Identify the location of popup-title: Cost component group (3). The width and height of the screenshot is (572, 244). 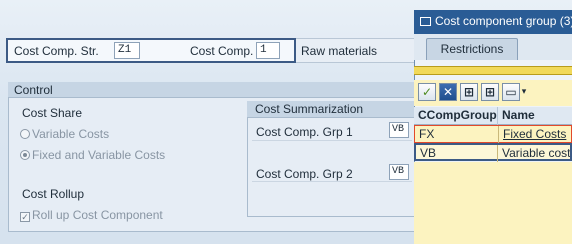
(503, 21).